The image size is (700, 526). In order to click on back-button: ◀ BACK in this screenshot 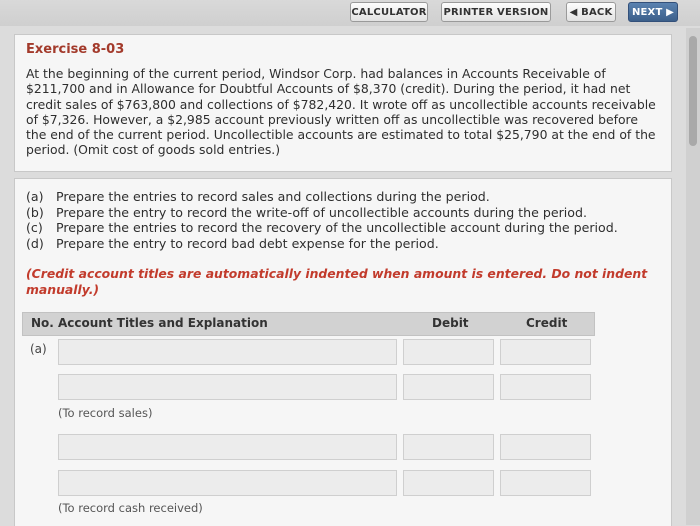, I will do `click(591, 12)`.